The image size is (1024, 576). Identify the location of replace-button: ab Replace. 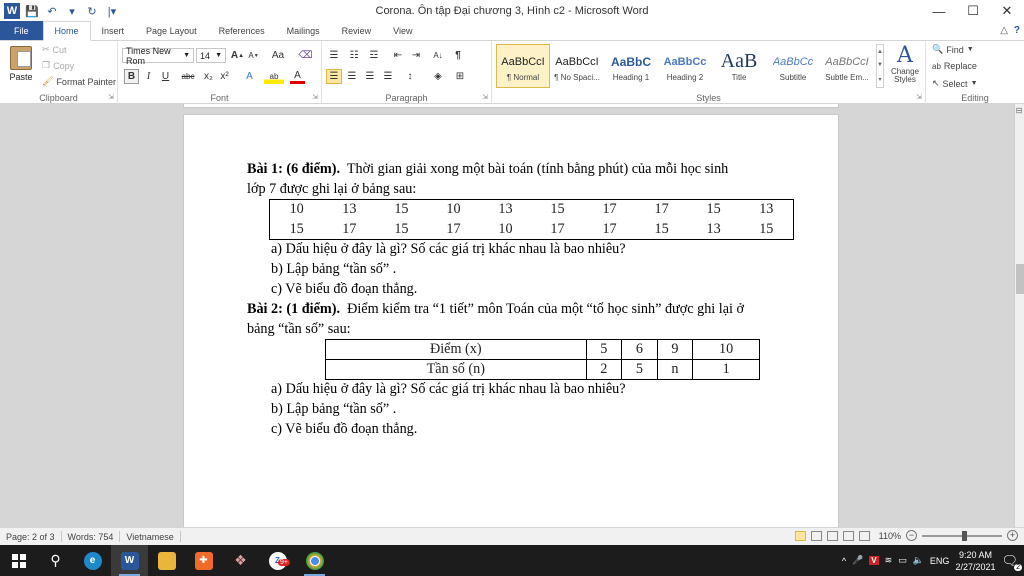
(954, 66).